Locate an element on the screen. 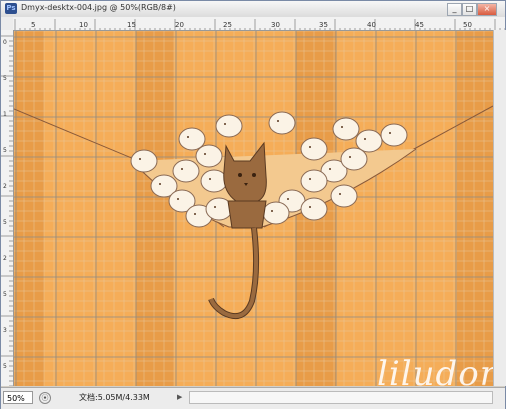 The height and width of the screenshot is (409, 506). horizontal-ruler: 5 10 15 20 25 30 35 40 45 50 is located at coordinates (259, 24).